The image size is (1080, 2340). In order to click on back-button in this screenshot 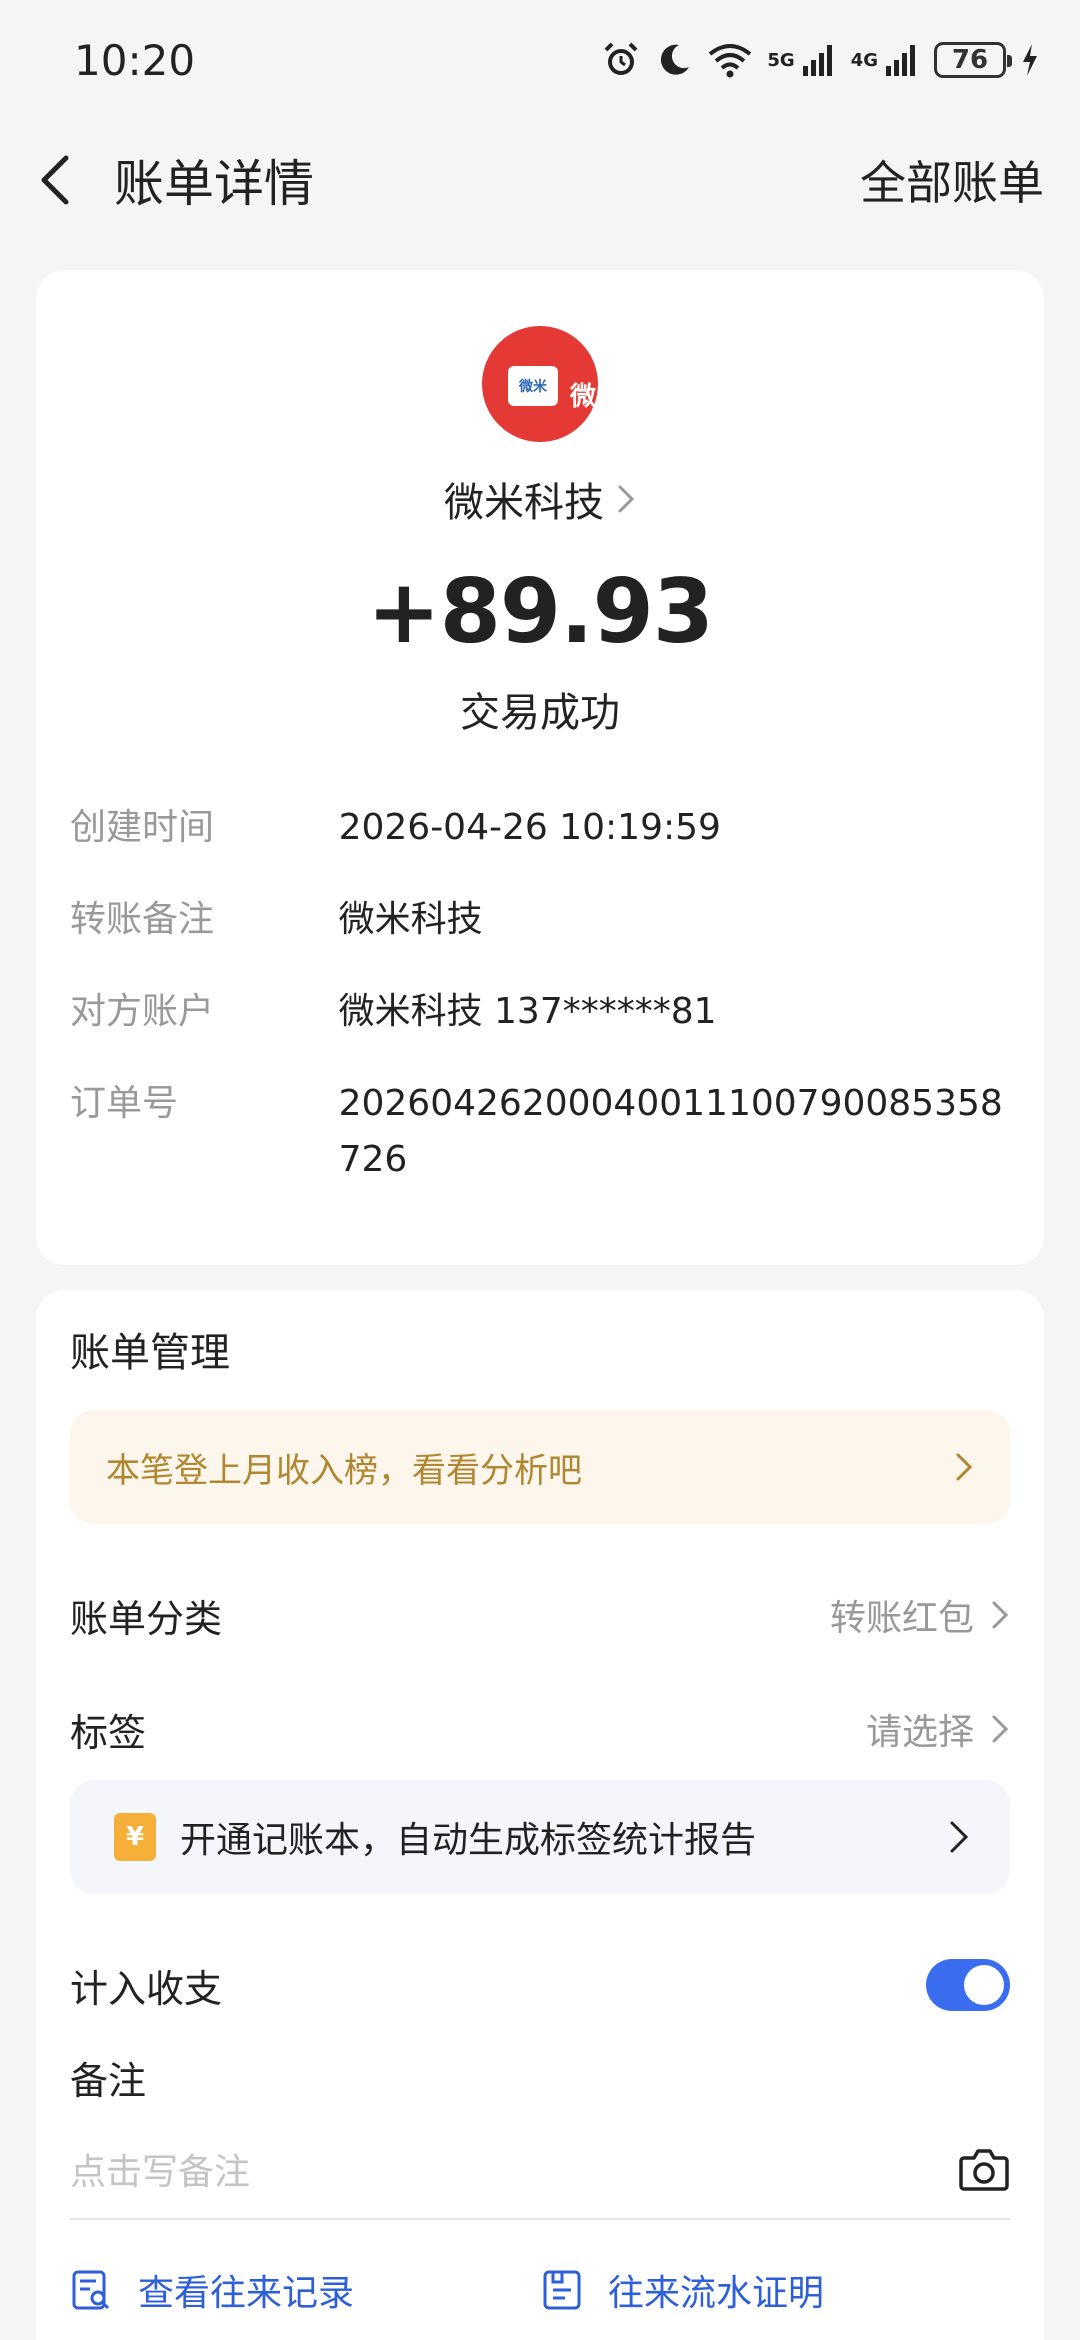, I will do `click(66, 180)`.